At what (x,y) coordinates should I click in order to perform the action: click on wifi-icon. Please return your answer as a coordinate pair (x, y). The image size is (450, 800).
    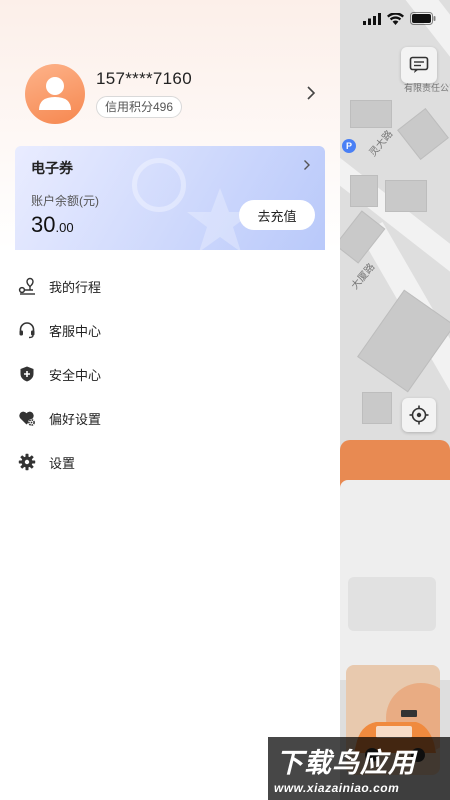
    Looking at the image, I should click on (395, 18).